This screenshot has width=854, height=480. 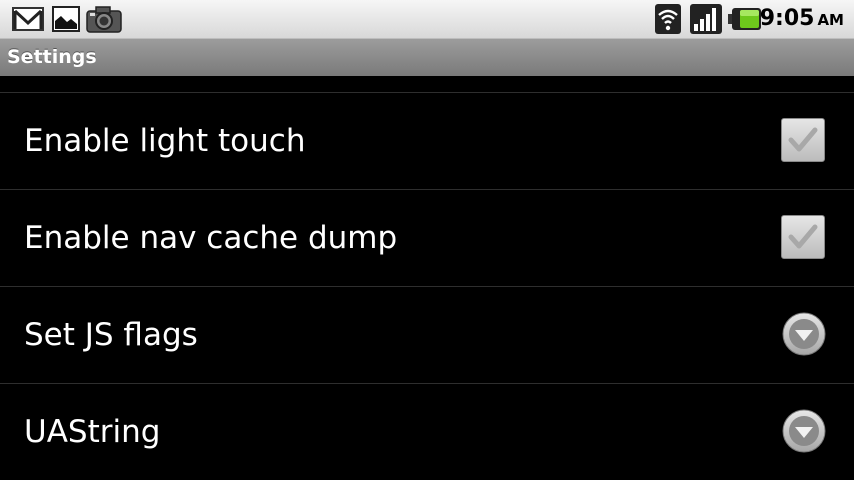 I want to click on enable-light-touch-checkbox, so click(x=803, y=140).